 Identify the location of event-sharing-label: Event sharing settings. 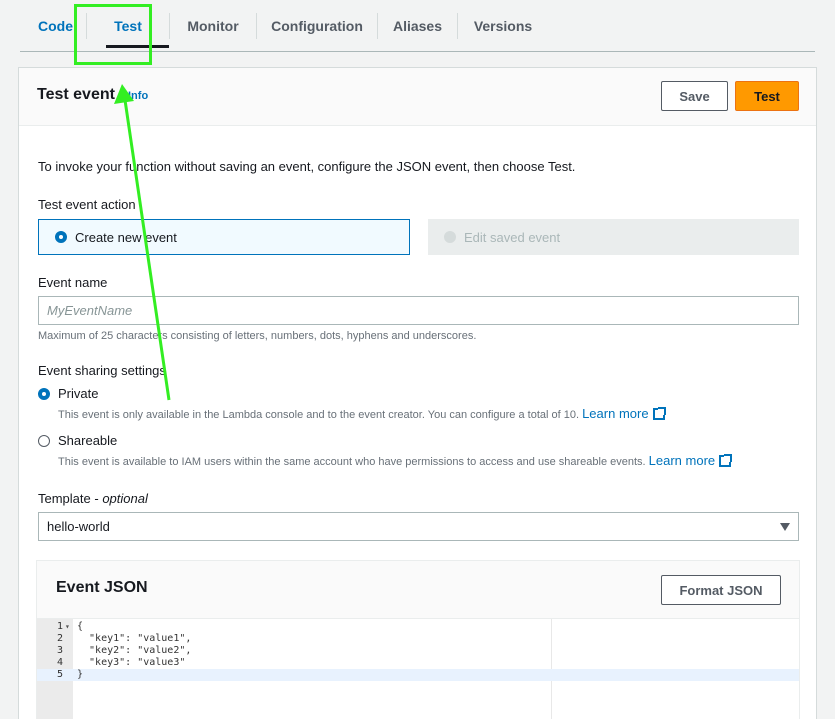
(102, 370).